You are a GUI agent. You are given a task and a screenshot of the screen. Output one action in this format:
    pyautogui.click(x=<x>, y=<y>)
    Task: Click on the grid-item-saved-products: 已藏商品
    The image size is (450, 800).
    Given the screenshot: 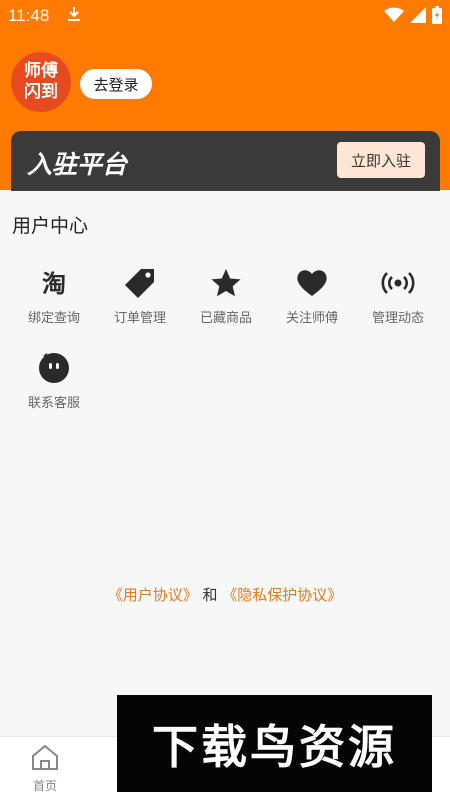 What is the action you would take?
    pyautogui.click(x=226, y=300)
    